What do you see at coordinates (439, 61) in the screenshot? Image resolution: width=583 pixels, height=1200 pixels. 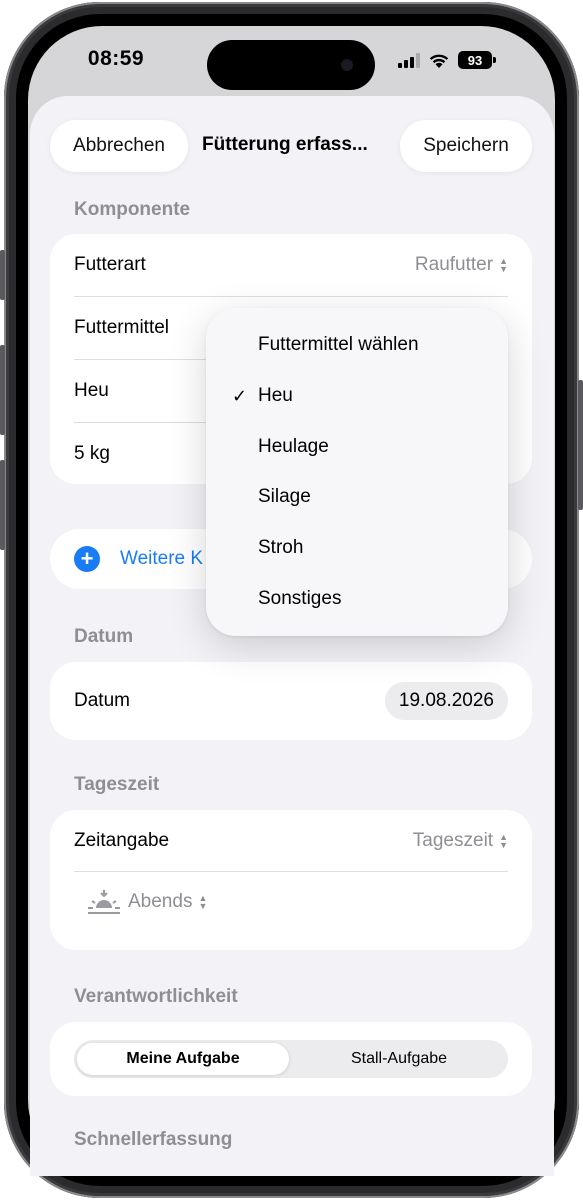 I see `wifi-icon` at bounding box center [439, 61].